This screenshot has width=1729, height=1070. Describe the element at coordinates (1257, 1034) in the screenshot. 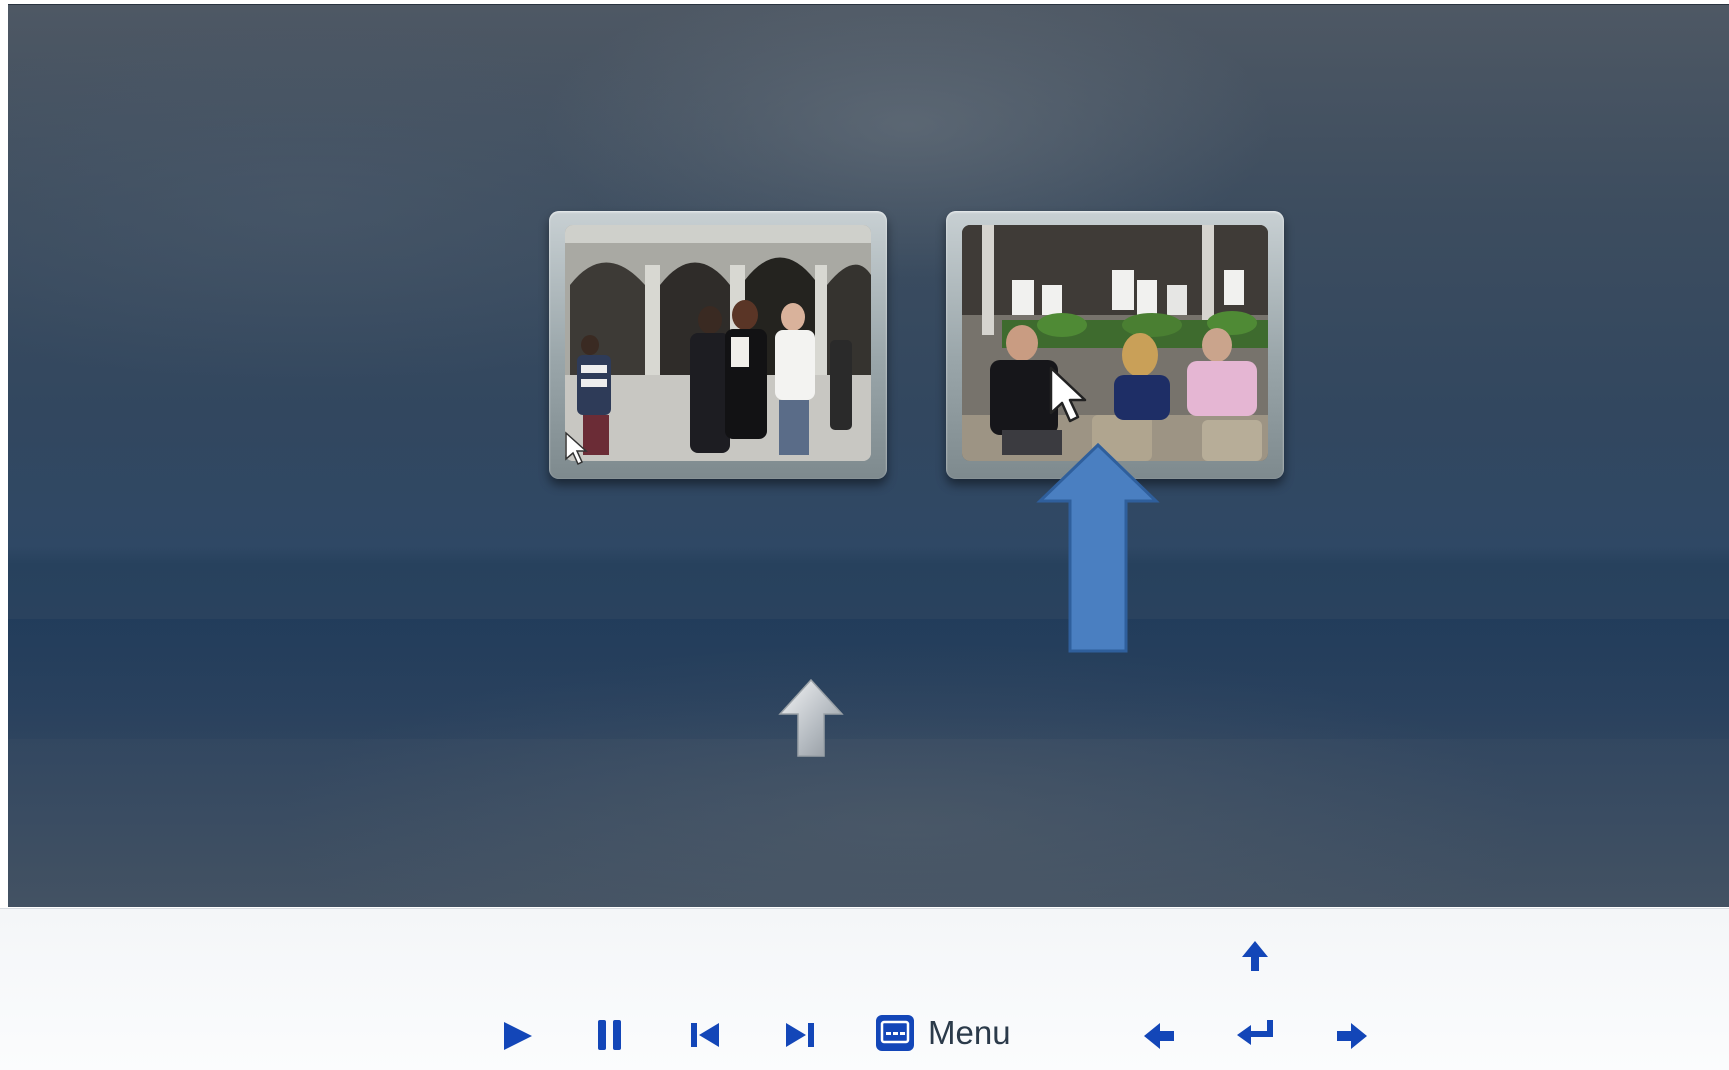

I see `enter-icon` at that location.